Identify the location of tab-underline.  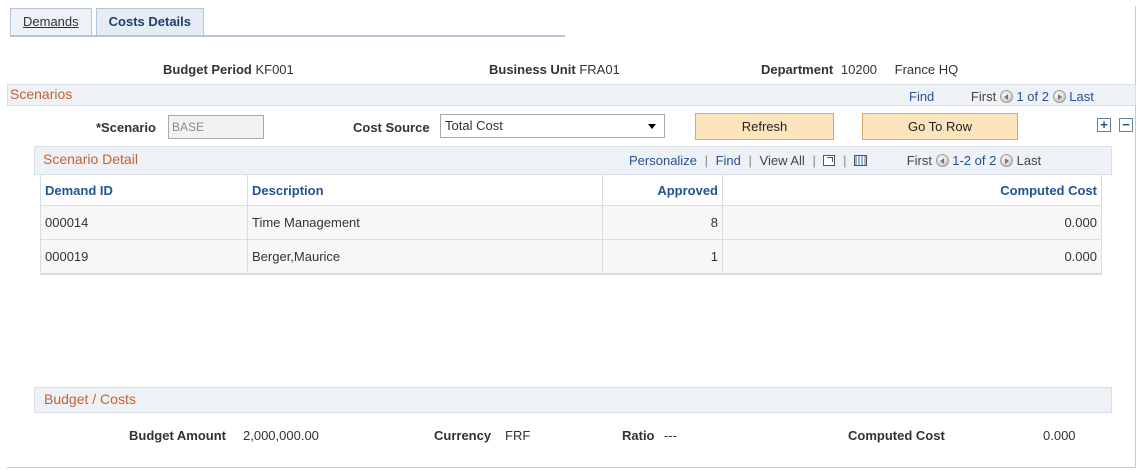
(287, 36).